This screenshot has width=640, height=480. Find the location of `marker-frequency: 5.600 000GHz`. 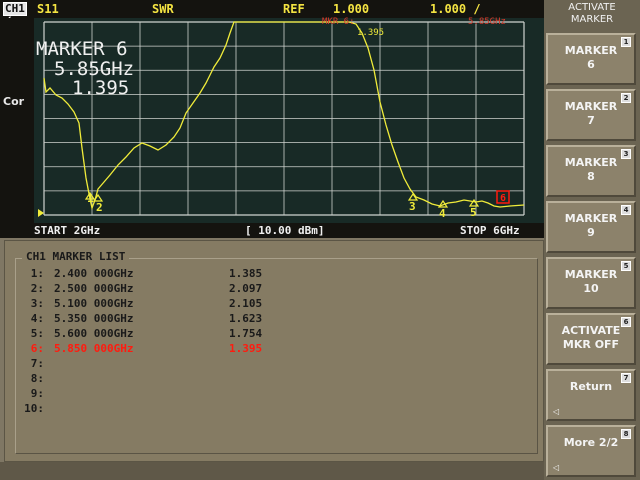

marker-frequency: 5.600 000GHz is located at coordinates (94, 333).